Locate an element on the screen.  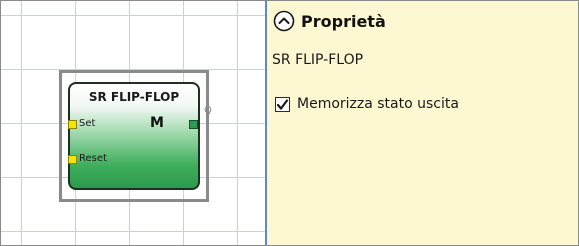
block-title: SR FLIP-FLOP is located at coordinates (134, 97).